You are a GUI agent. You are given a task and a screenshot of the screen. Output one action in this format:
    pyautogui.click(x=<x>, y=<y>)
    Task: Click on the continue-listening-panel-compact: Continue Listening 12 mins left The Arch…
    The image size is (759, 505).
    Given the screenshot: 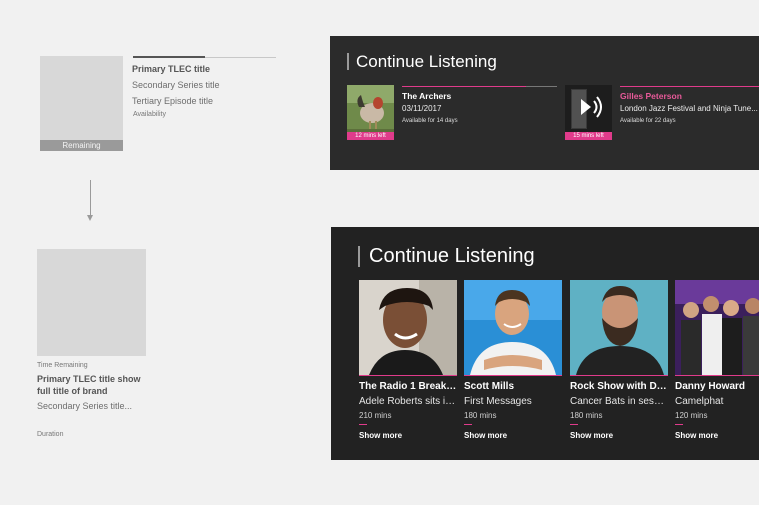 What is the action you would take?
    pyautogui.click(x=544, y=103)
    